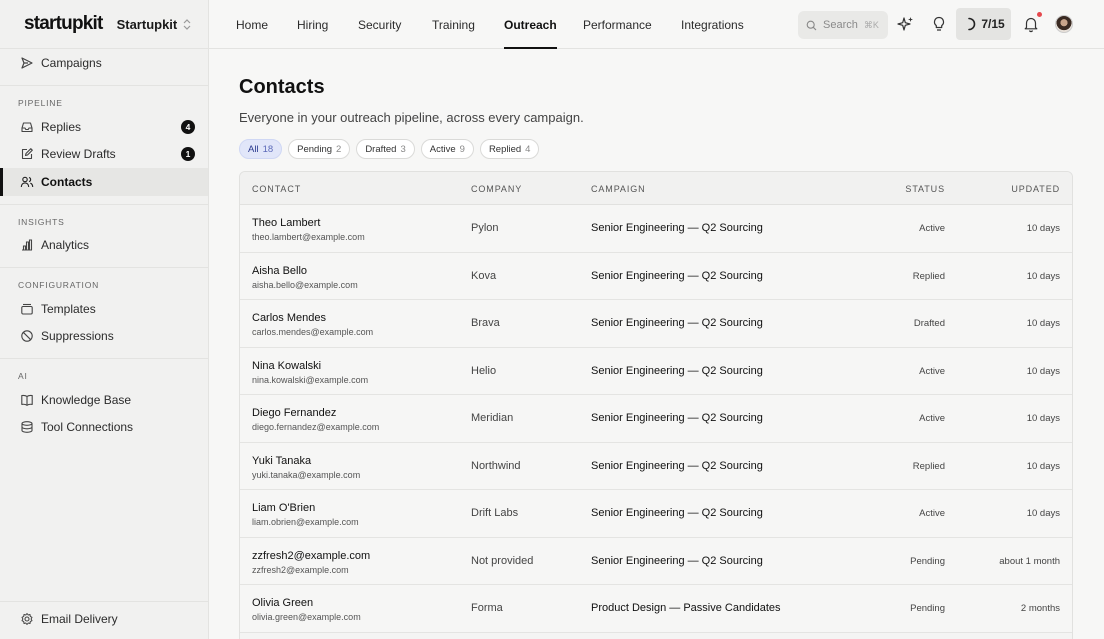 This screenshot has height=639, width=1104. Describe the element at coordinates (871, 24) in the screenshot. I see `search-shortcut: ⌘K` at that location.